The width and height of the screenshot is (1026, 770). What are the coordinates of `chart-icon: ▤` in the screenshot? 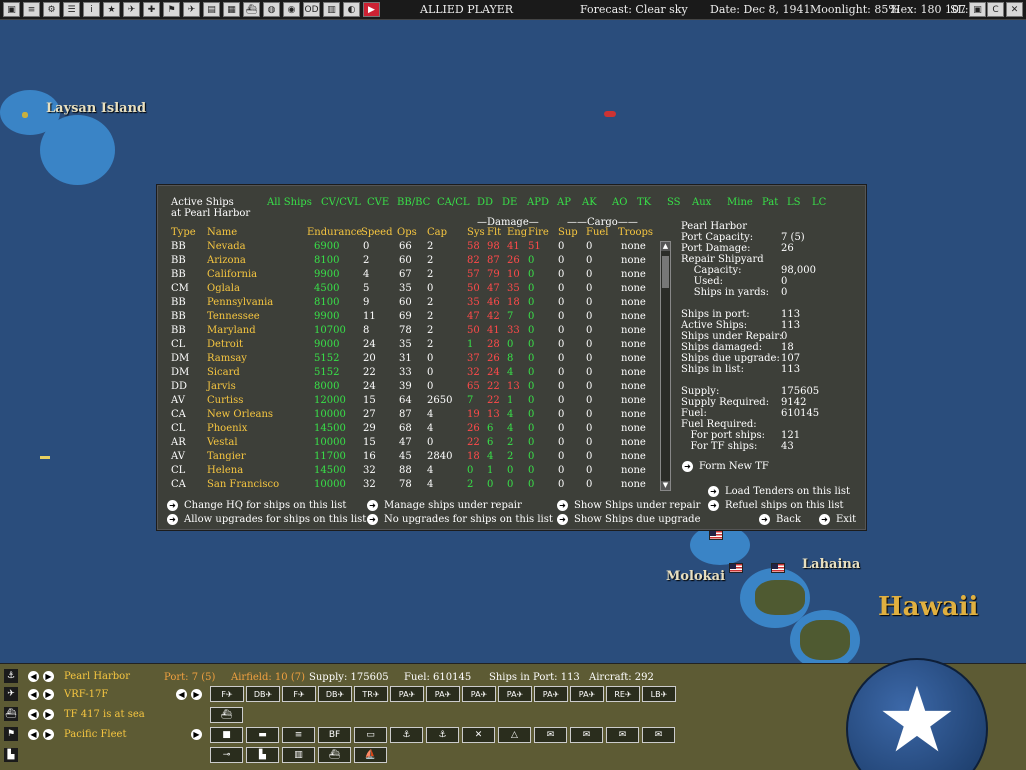 It's located at (211, 9).